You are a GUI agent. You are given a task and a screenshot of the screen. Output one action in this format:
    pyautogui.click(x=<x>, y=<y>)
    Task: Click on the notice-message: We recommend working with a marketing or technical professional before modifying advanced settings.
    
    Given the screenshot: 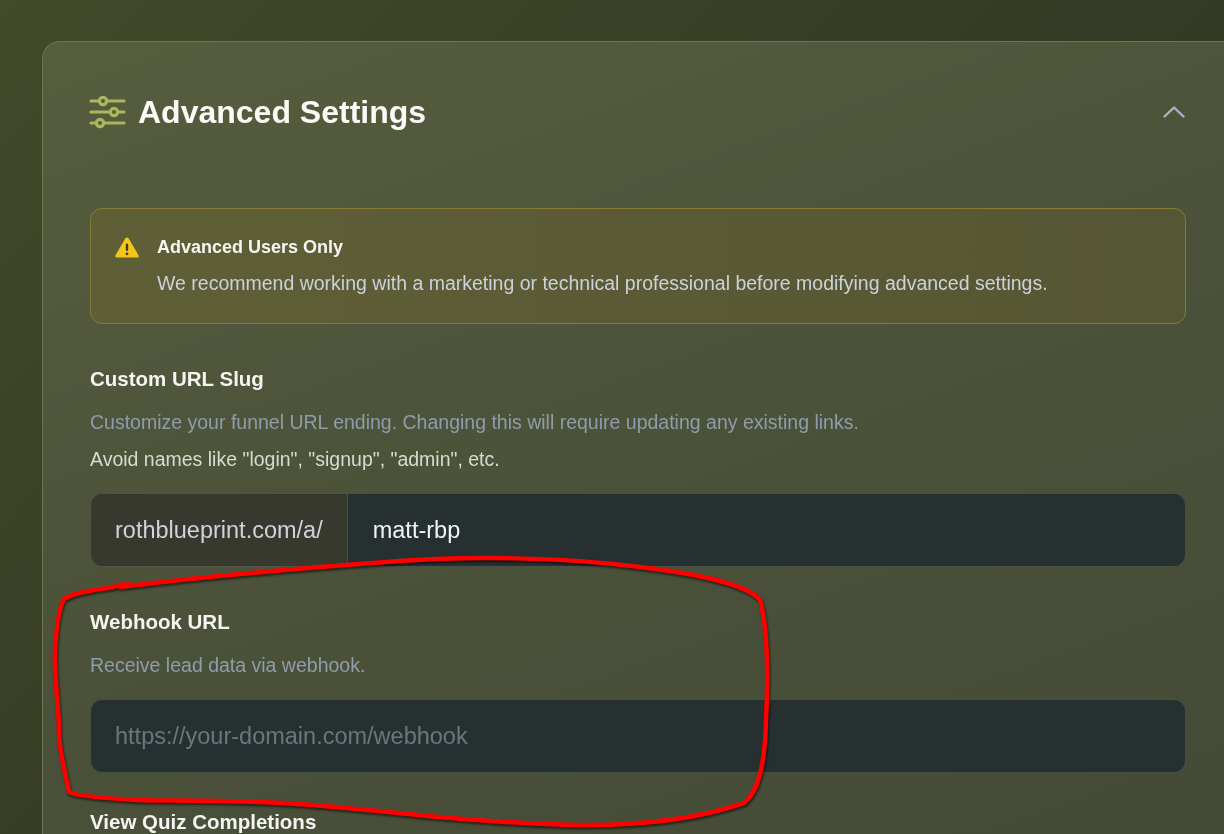 What is the action you would take?
    pyautogui.click(x=602, y=283)
    